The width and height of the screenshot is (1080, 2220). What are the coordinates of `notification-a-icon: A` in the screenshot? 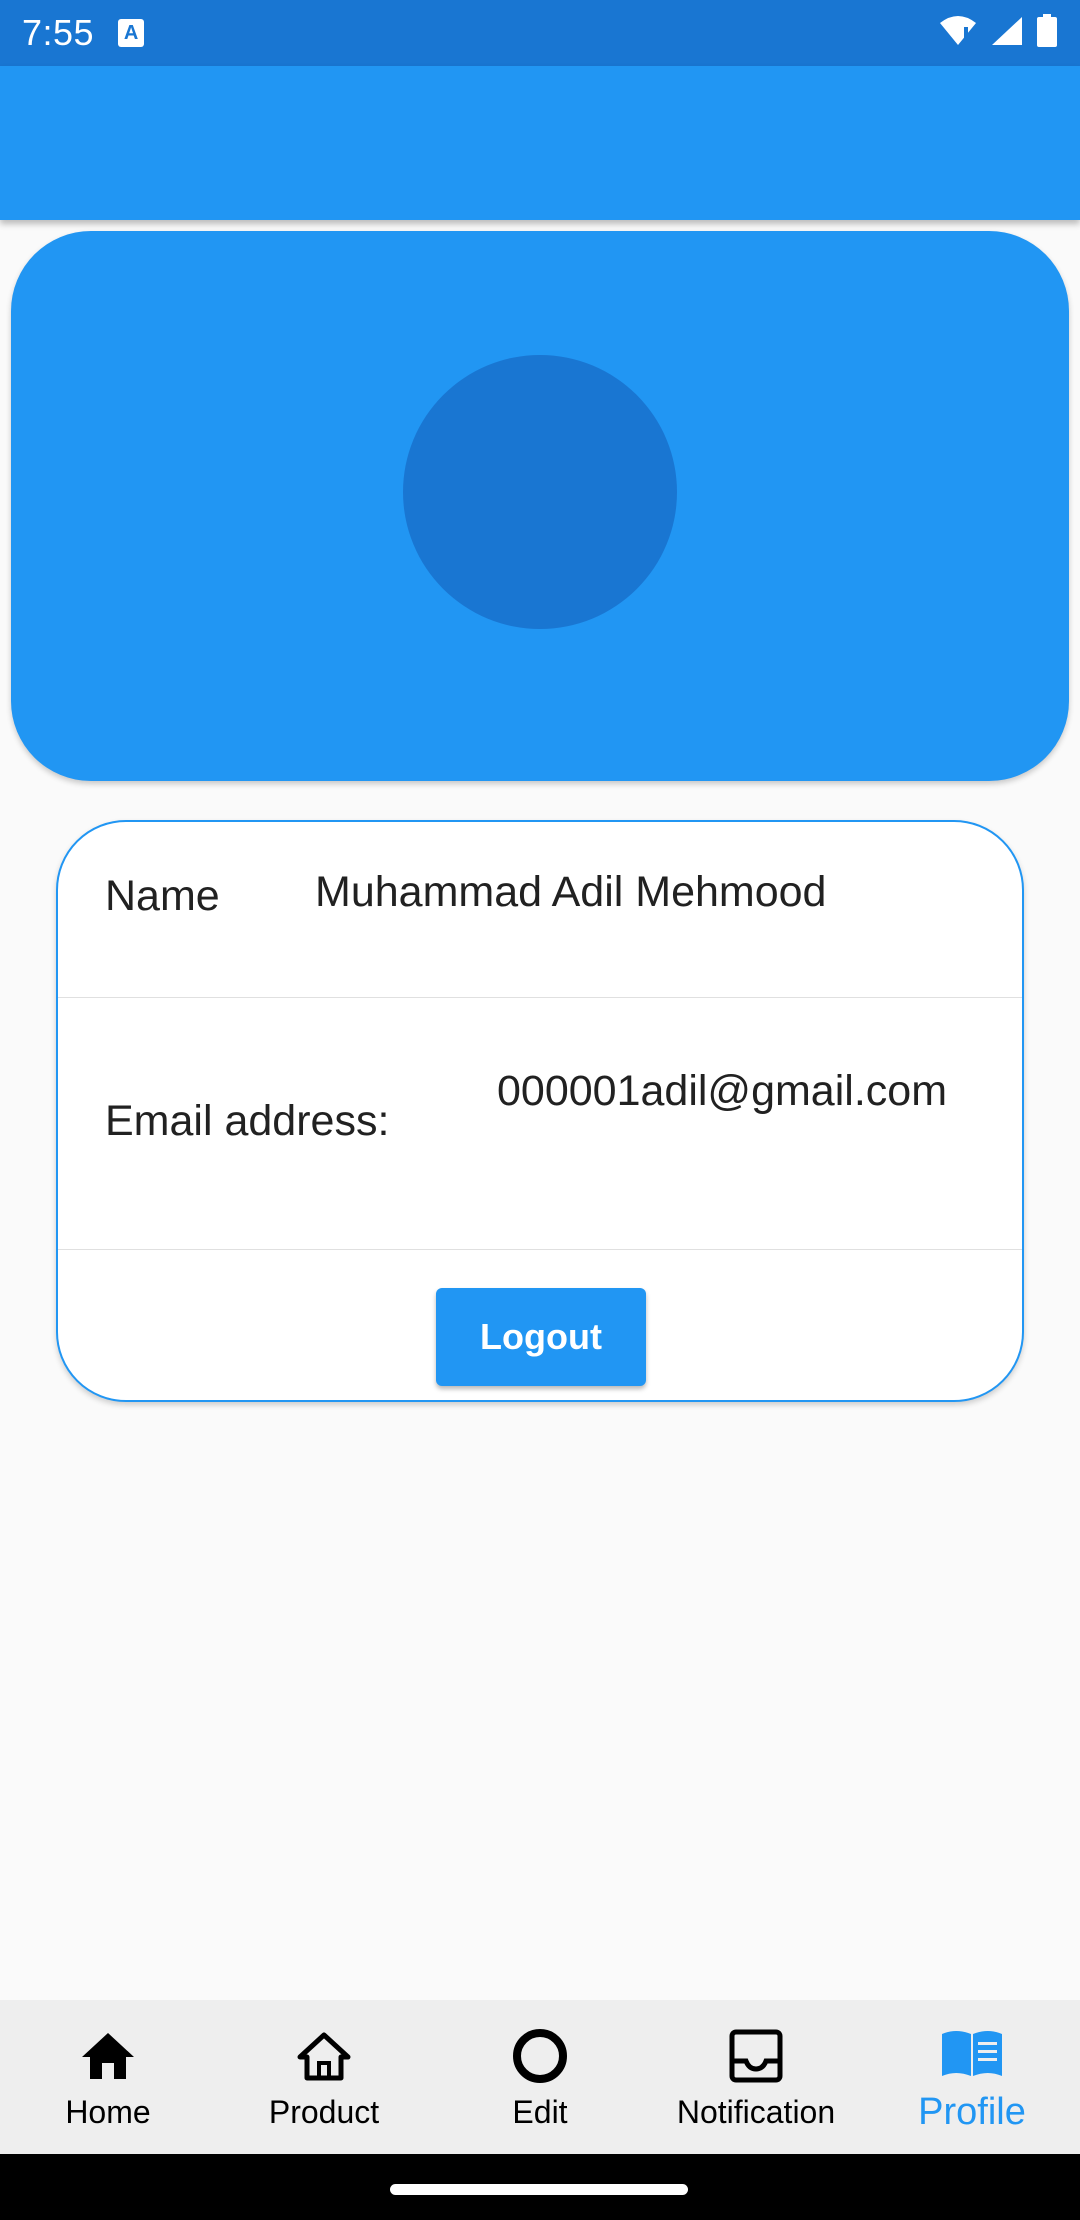 It's located at (131, 33).